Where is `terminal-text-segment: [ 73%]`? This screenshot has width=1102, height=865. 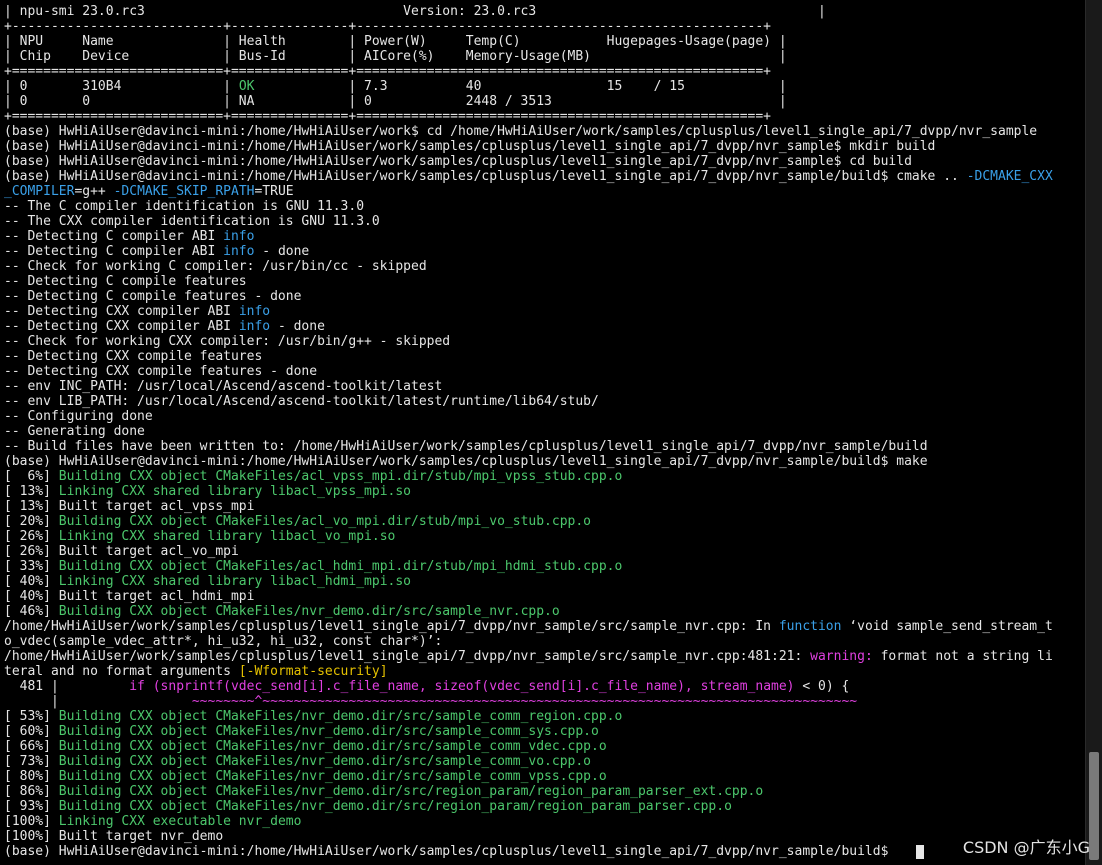
terminal-text-segment: [ 73%] is located at coordinates (31, 761).